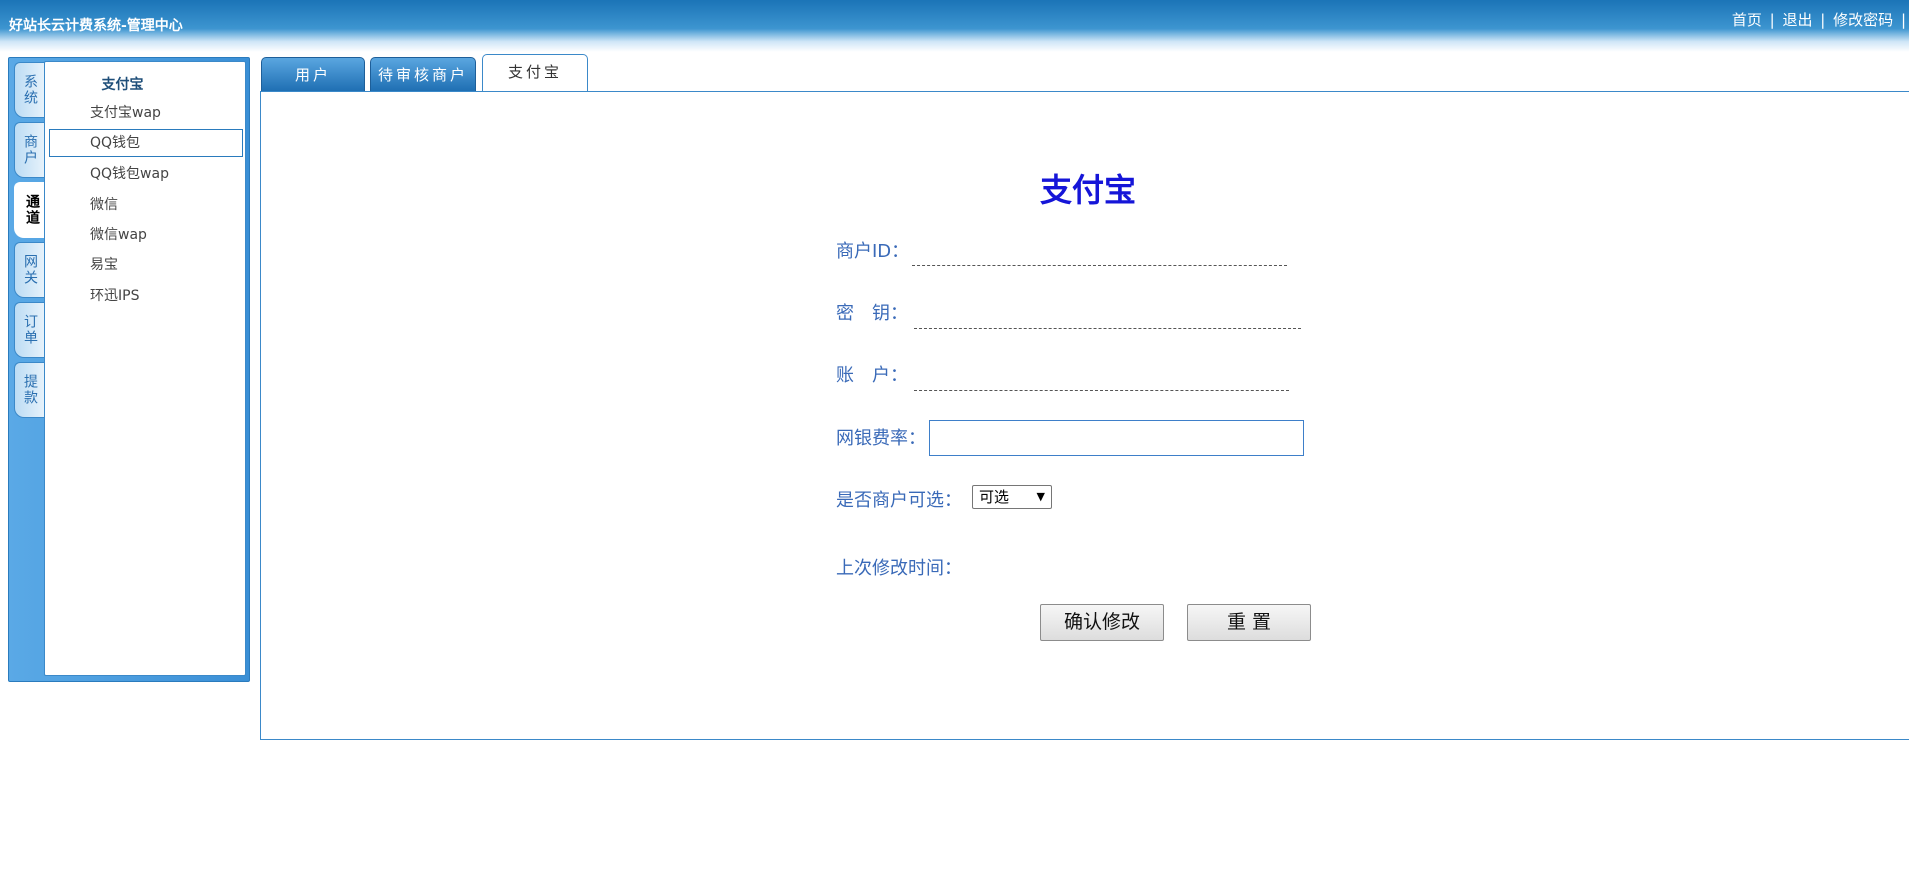 The width and height of the screenshot is (1909, 880). I want to click on vtab-gateway: 网关, so click(29, 270).